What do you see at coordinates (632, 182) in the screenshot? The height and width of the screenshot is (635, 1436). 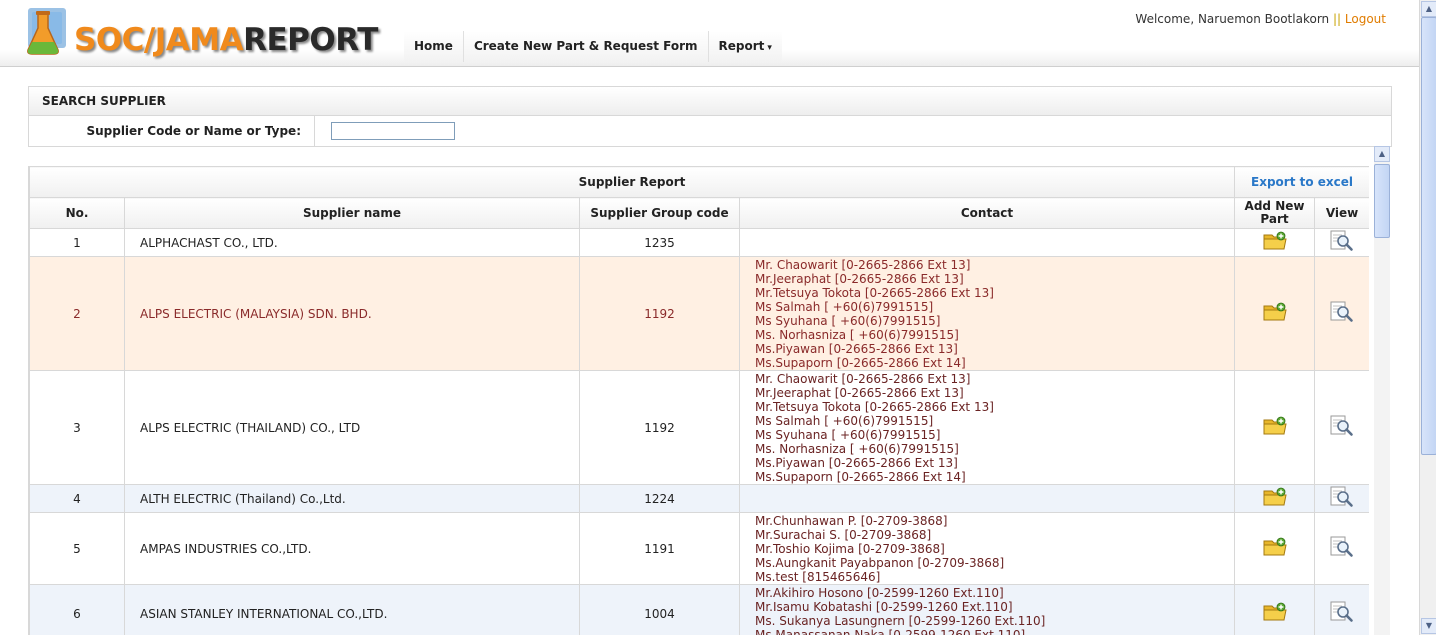 I see `report-title: Supplier Report` at bounding box center [632, 182].